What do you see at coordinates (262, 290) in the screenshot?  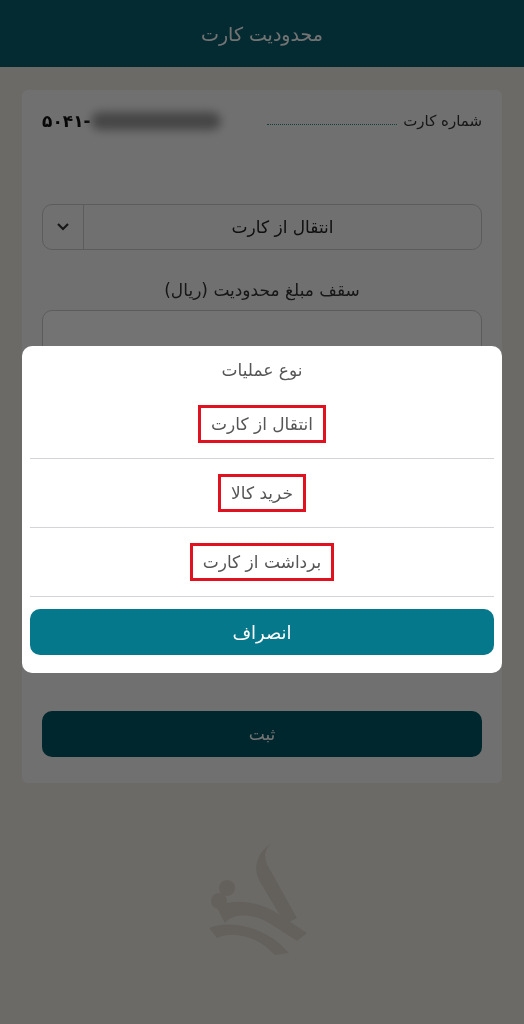 I see `limit-label: سقف مبلغ محدودیت (ریال)` at bounding box center [262, 290].